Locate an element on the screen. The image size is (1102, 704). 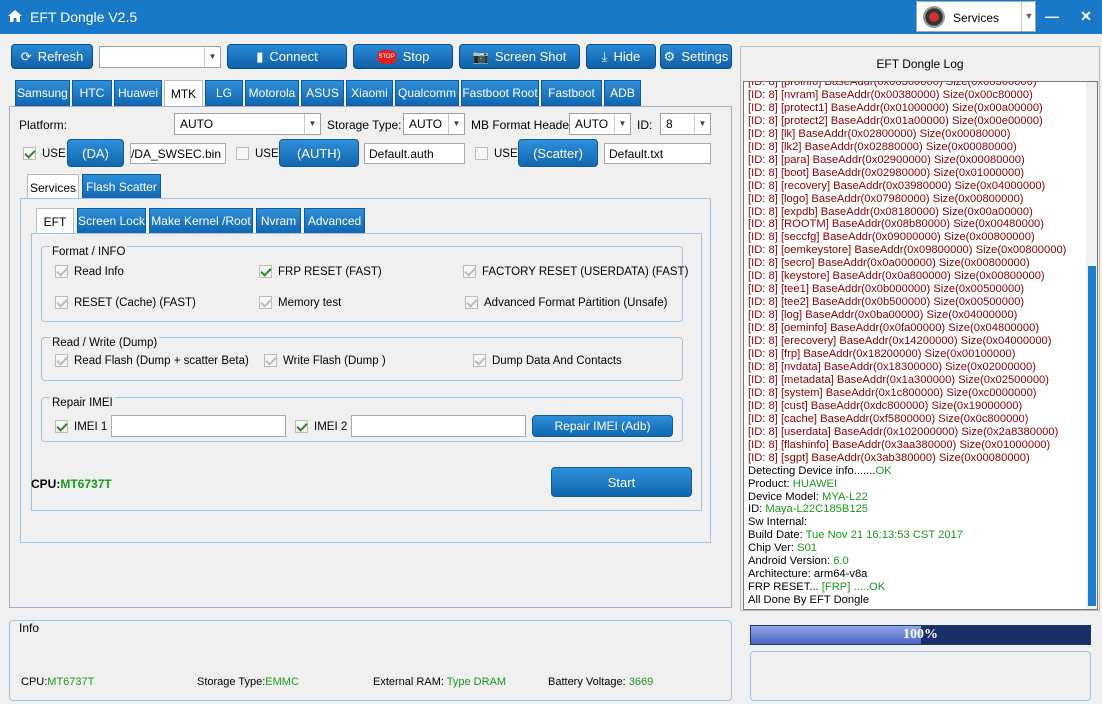
read-info-checkbox: Read Info is located at coordinates (89, 271).